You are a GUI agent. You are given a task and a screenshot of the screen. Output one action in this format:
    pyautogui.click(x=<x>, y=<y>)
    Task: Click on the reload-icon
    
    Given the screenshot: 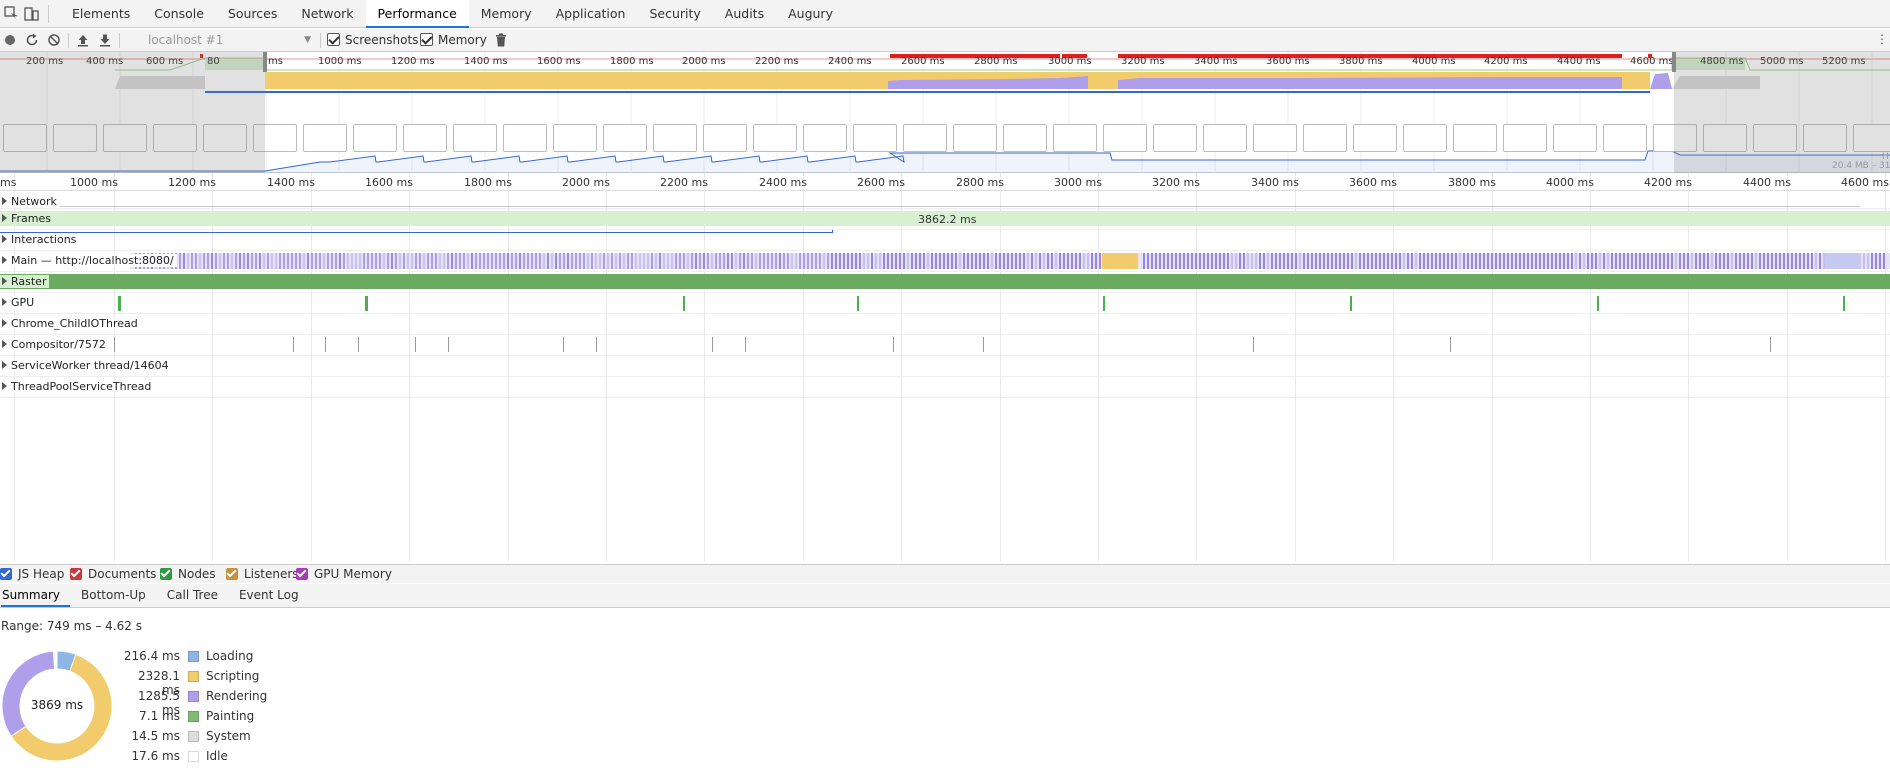 What is the action you would take?
    pyautogui.click(x=32, y=40)
    